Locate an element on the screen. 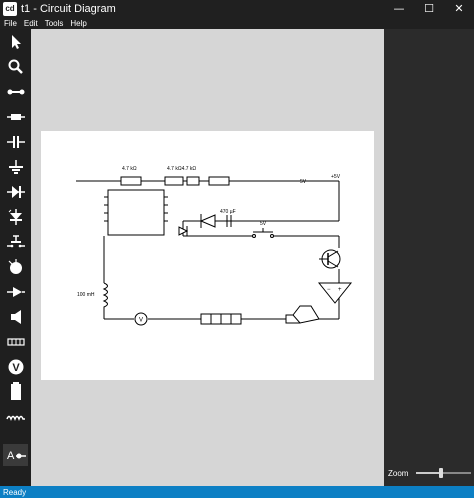 The width and height of the screenshot is (474, 498). zoom-control: Zoom is located at coordinates (429, 473).